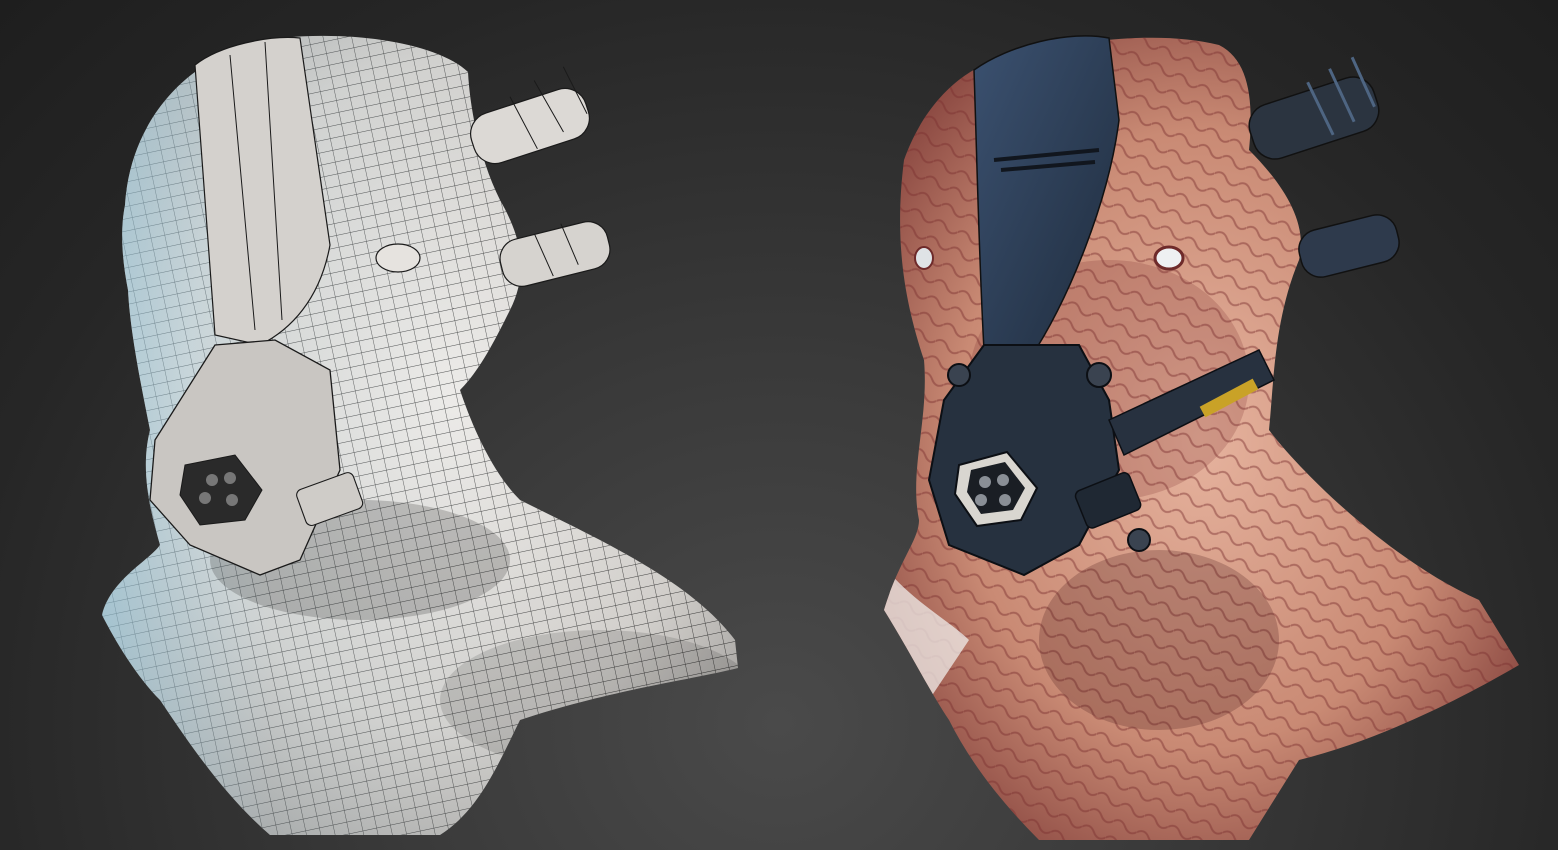  Describe the element at coordinates (398, 258) in the screenshot. I see `eye-mesh` at that location.